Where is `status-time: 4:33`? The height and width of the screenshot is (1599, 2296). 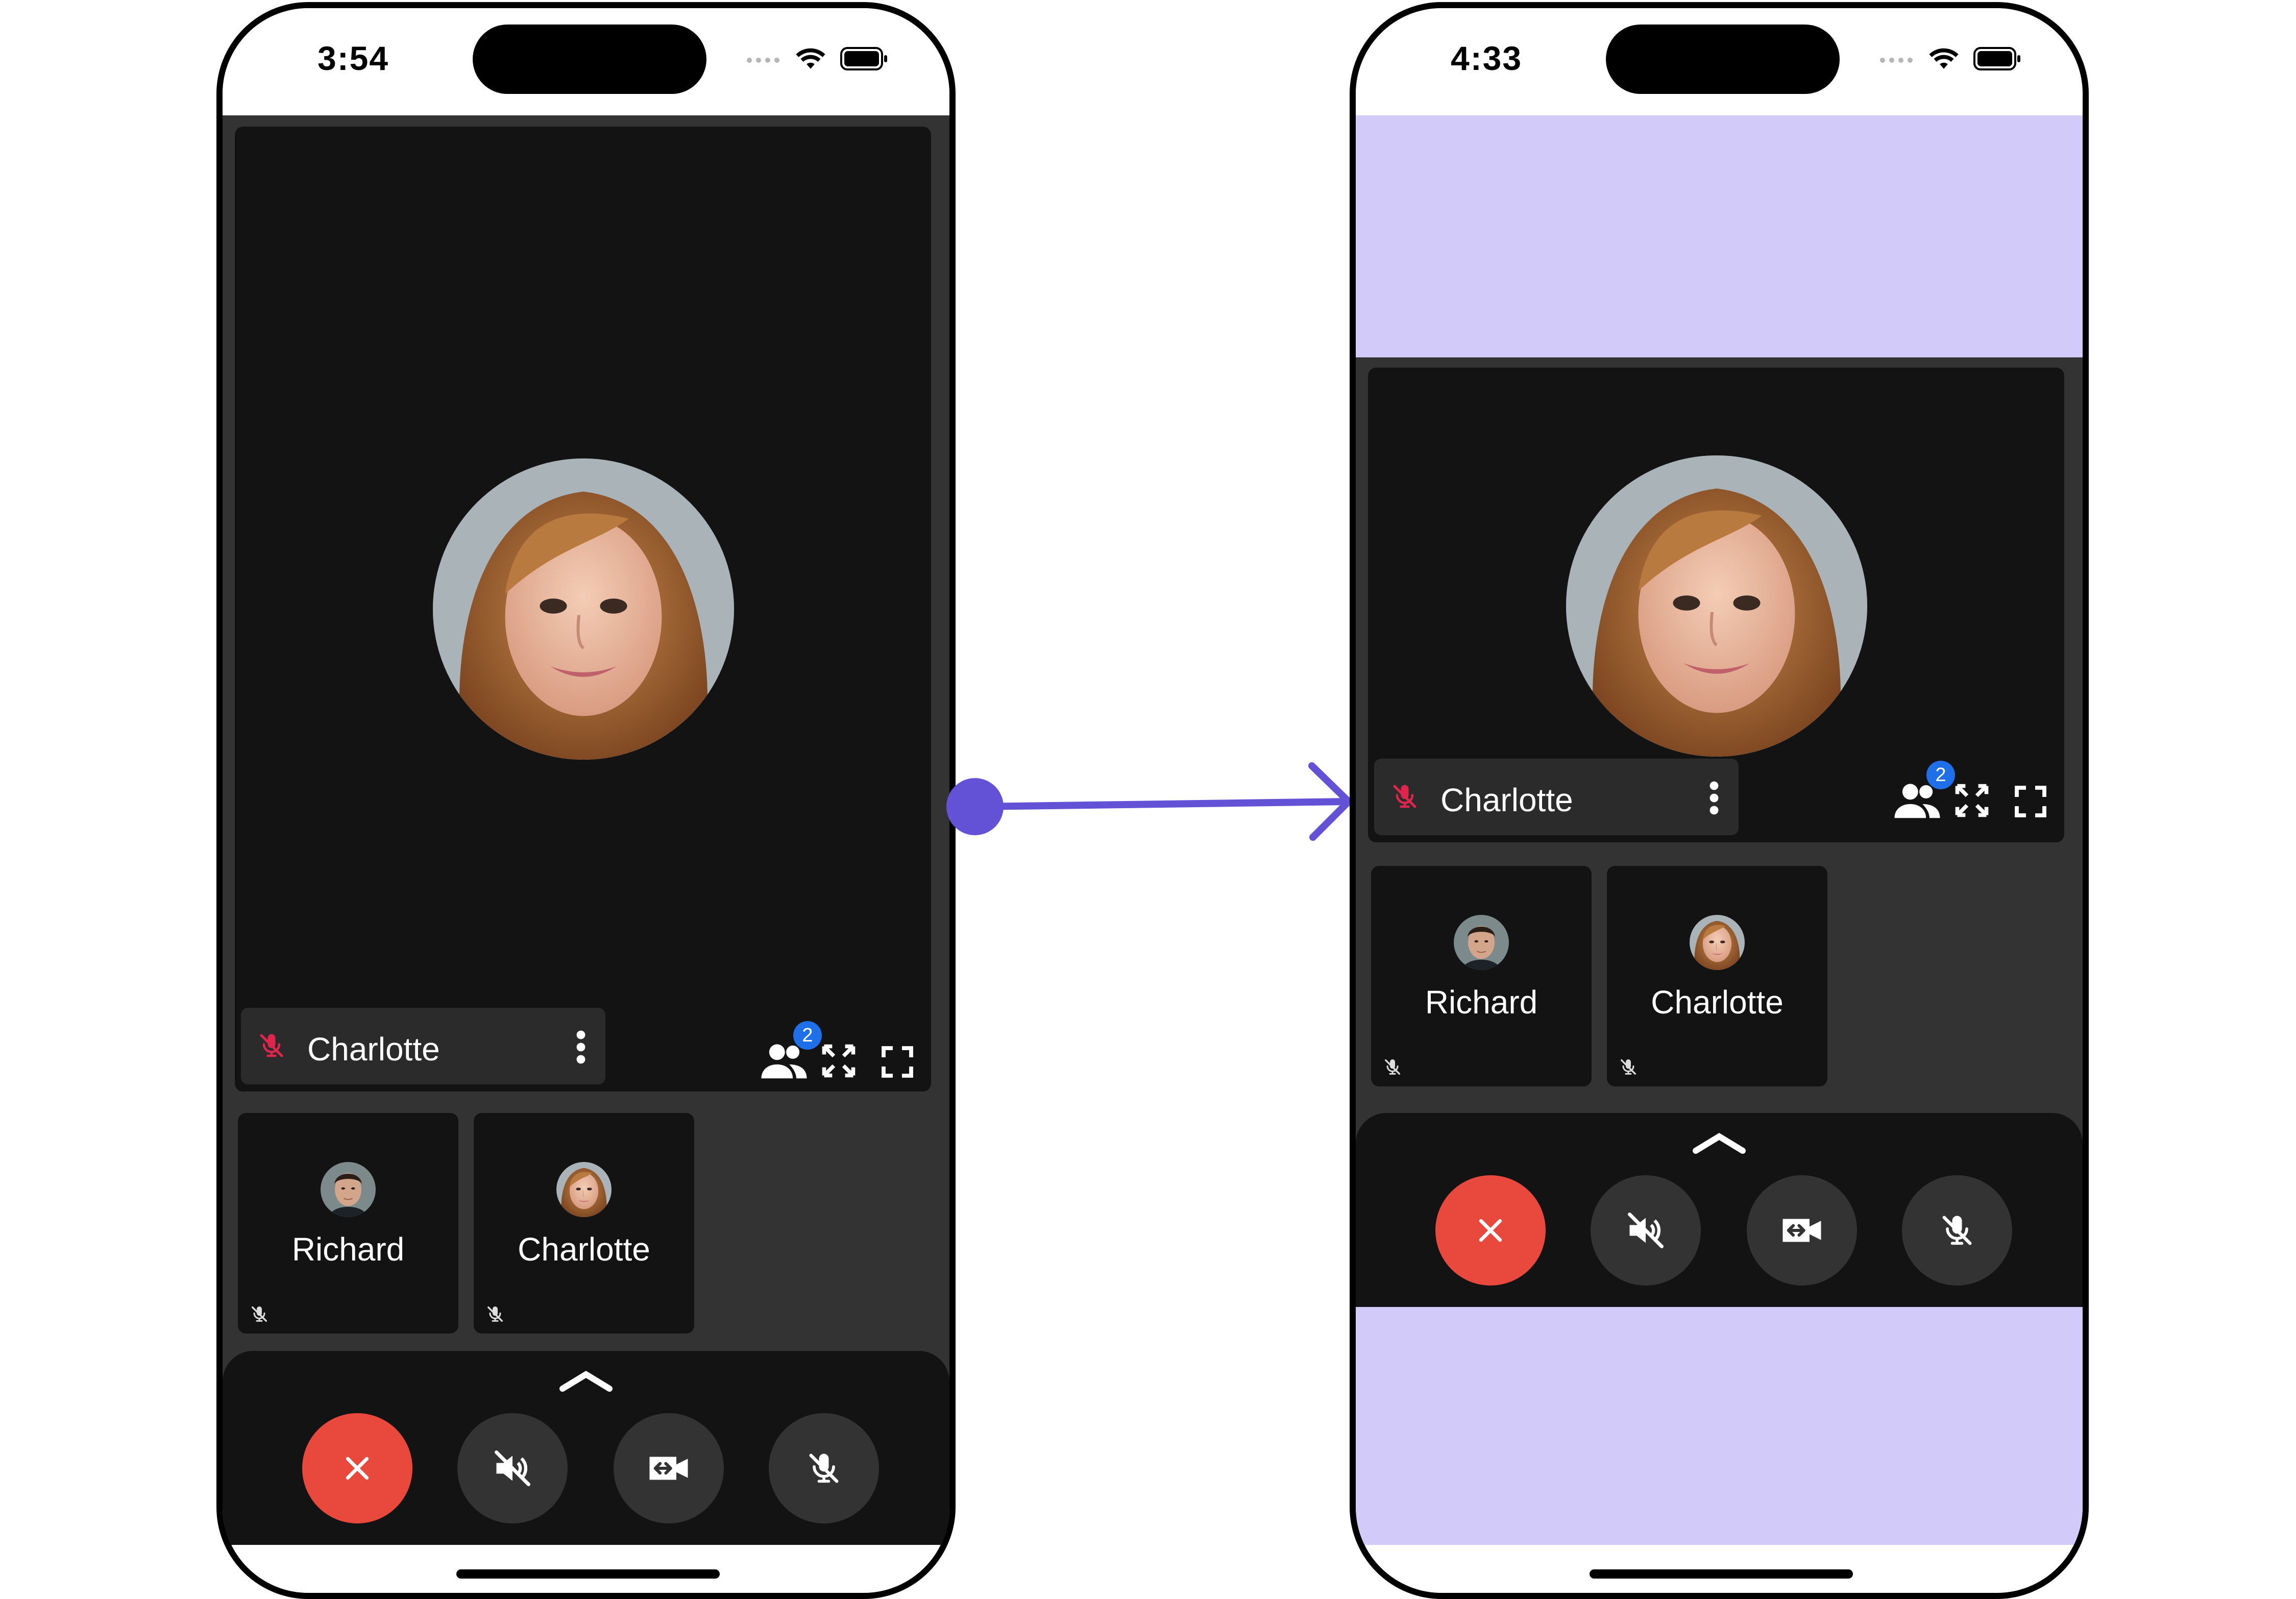
status-time: 4:33 is located at coordinates (1487, 58).